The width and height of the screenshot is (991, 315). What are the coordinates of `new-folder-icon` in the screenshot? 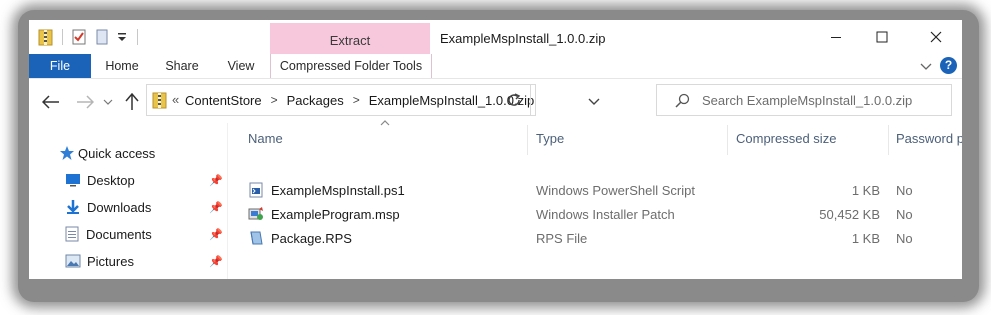 It's located at (102, 37).